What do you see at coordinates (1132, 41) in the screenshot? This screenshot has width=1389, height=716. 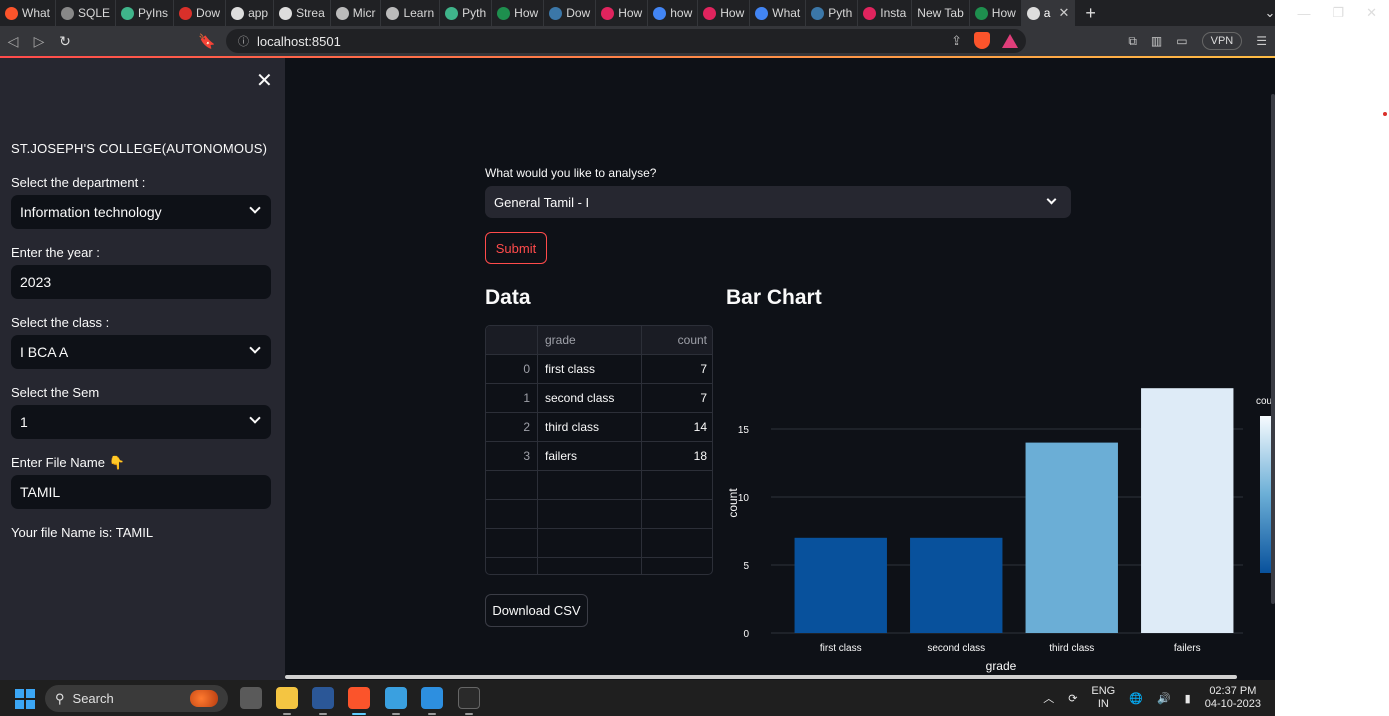 I see `extensions-icon: ⧉` at bounding box center [1132, 41].